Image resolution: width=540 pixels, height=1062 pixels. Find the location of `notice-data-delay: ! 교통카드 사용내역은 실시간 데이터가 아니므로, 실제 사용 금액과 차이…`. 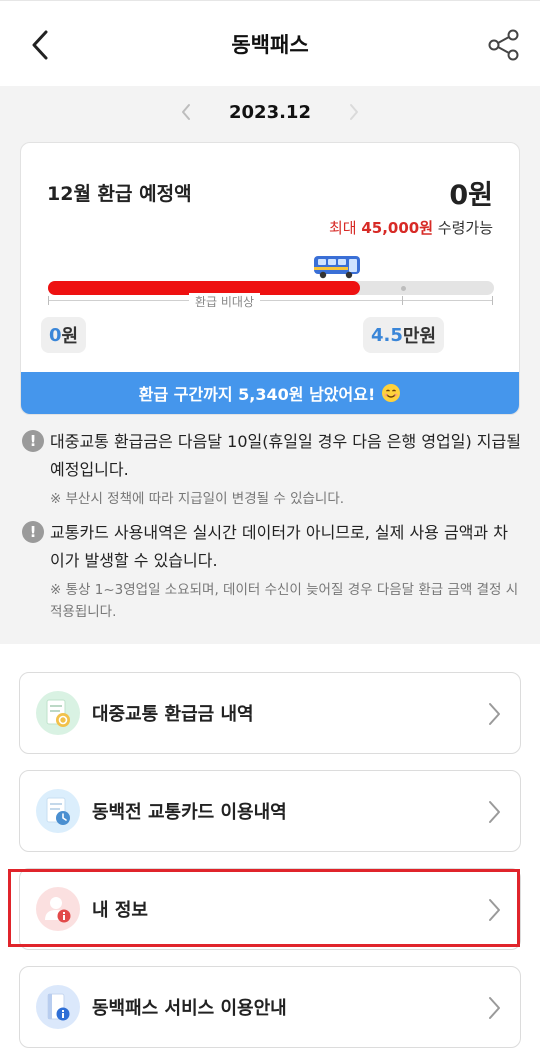

notice-data-delay: ! 교통카드 사용내역은 실시간 데이터가 아니므로, 실제 사용 금액과 차이… is located at coordinates (272, 571).